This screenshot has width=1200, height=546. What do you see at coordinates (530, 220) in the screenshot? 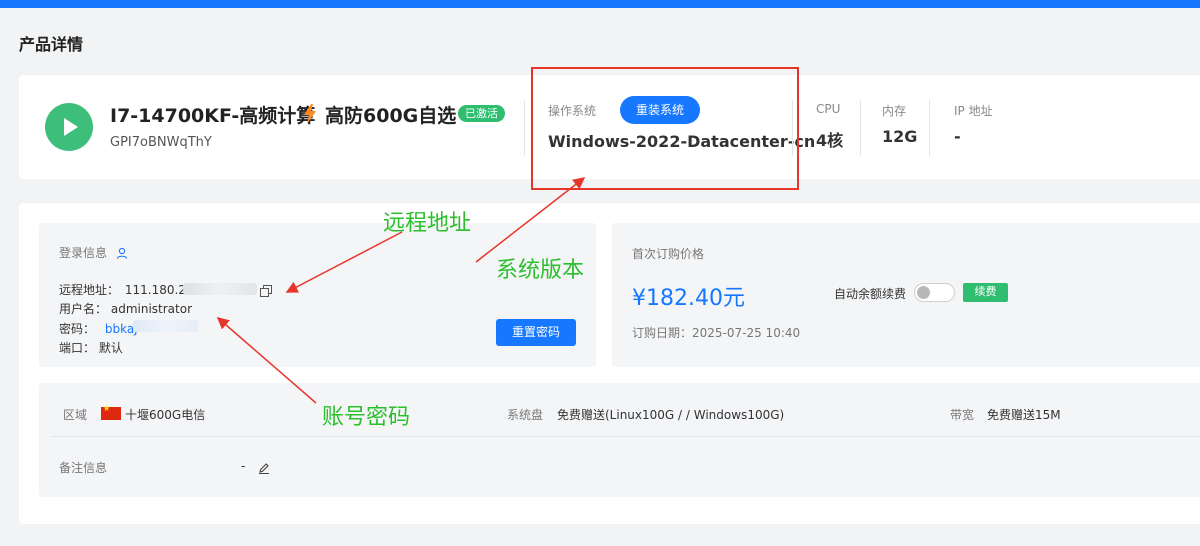
I see `os-version-arrow` at bounding box center [530, 220].